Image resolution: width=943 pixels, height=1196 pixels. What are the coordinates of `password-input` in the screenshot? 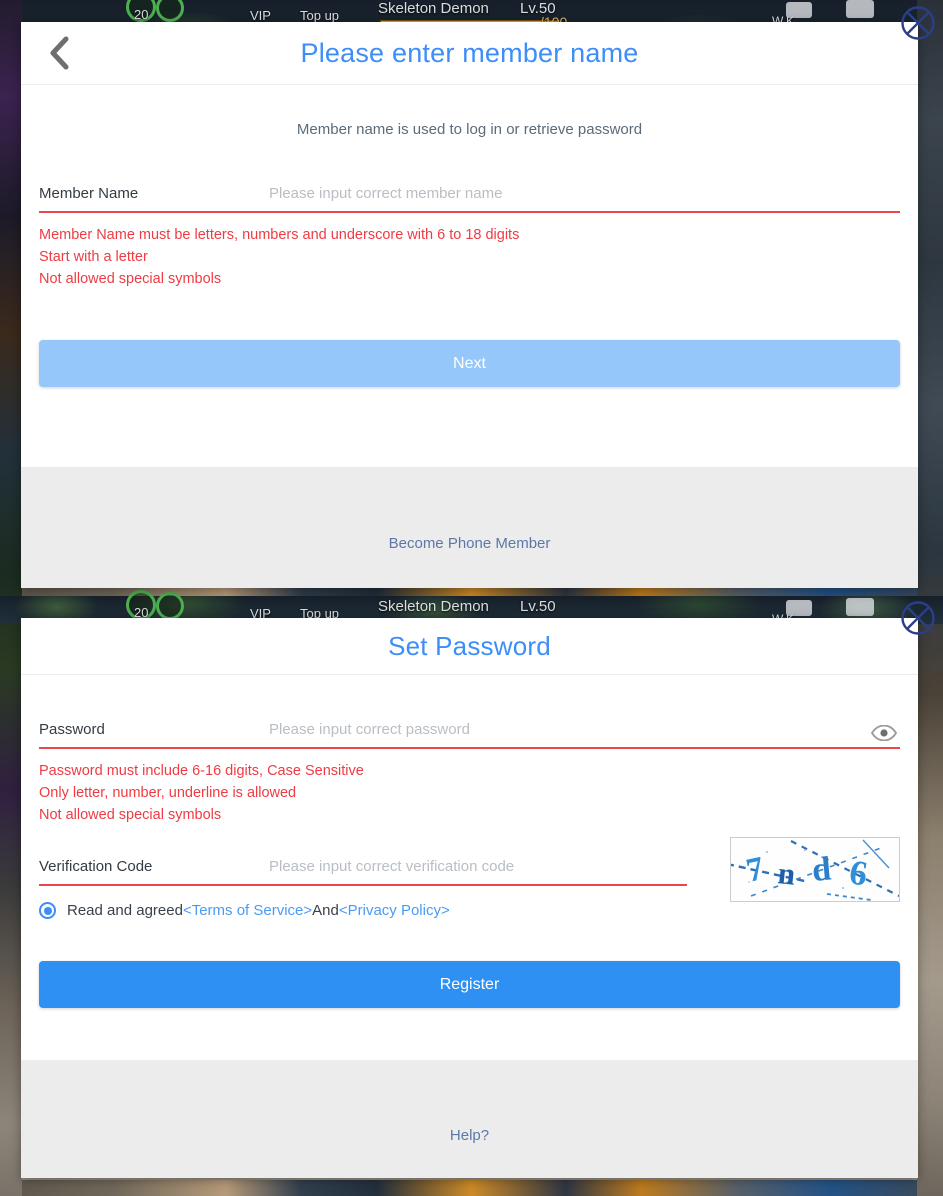 It's located at (584, 730).